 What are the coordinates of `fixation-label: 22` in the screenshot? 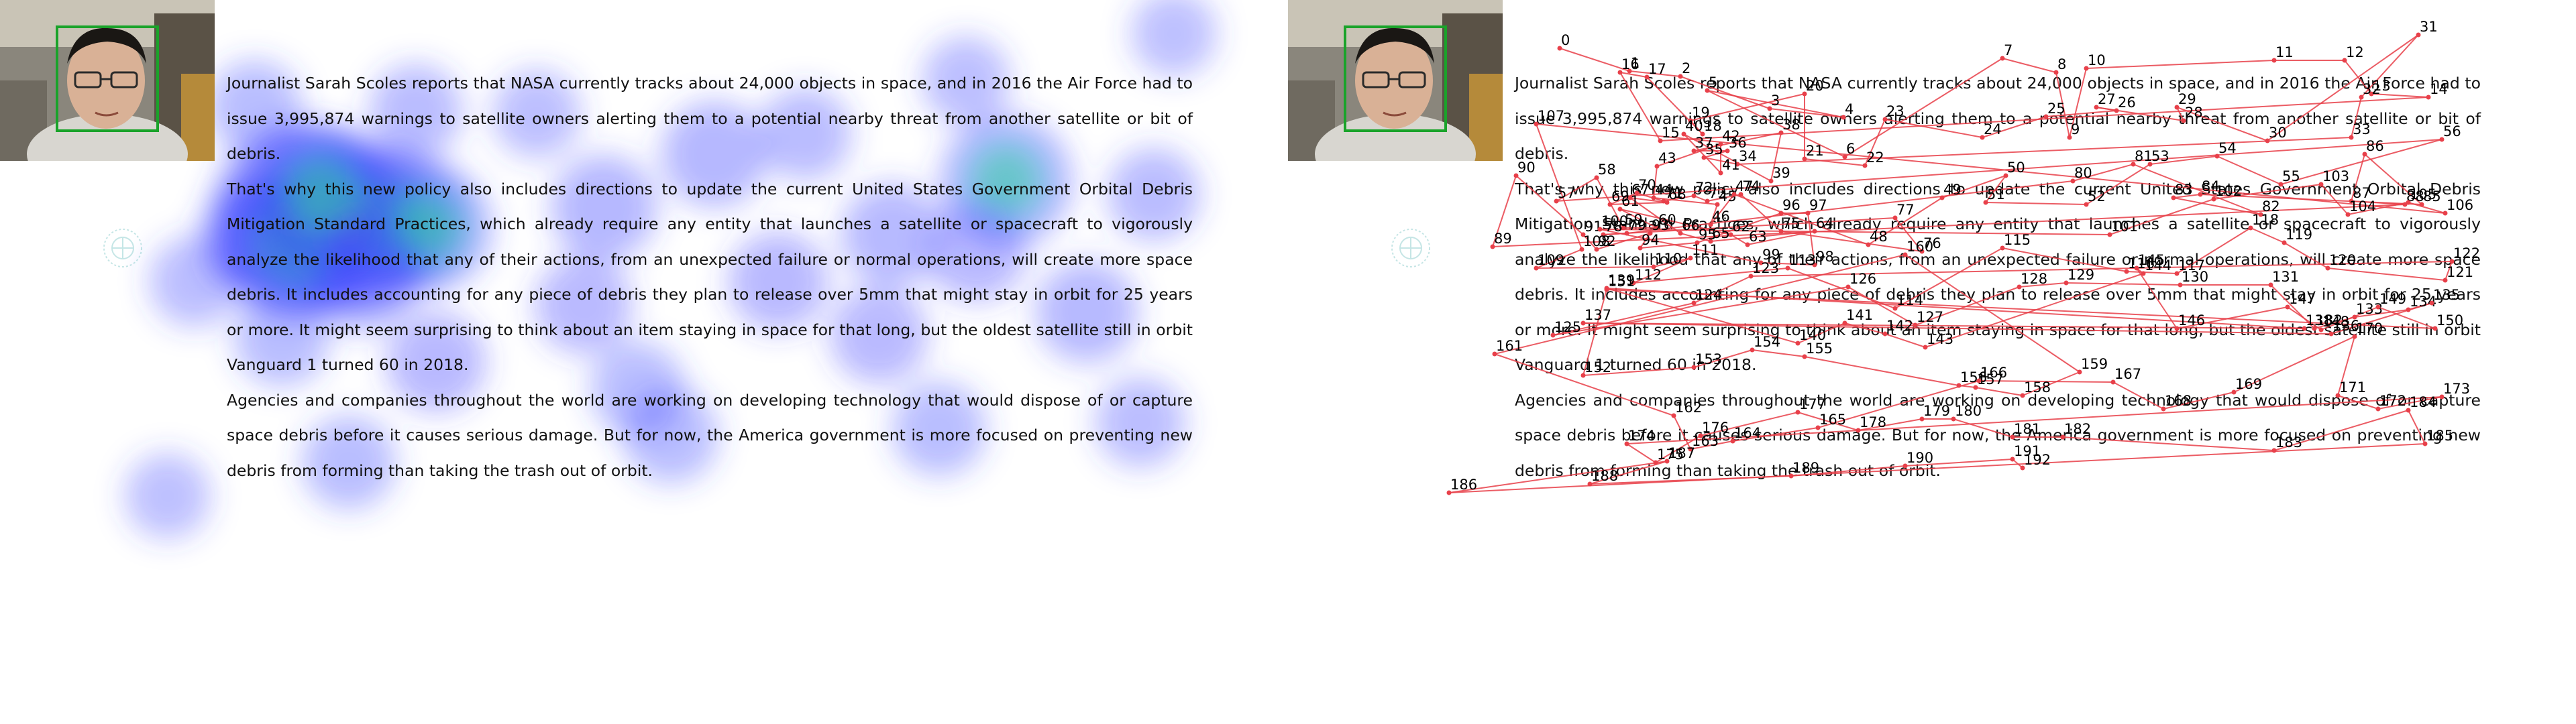 It's located at (1875, 157).